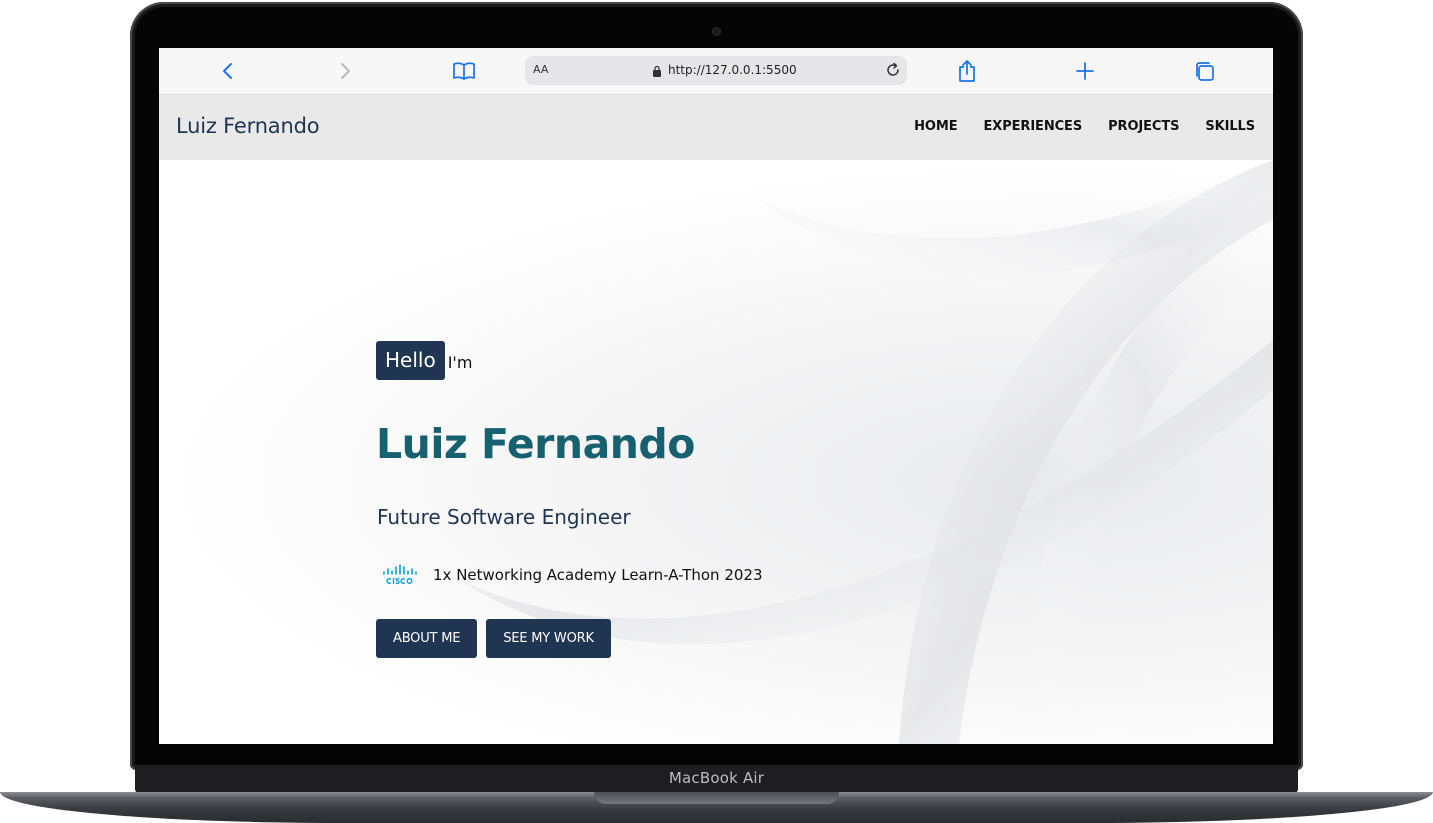 This screenshot has height=823, width=1433. Describe the element at coordinates (535, 444) in the screenshot. I see `hero-name: Luiz Fernando` at that location.